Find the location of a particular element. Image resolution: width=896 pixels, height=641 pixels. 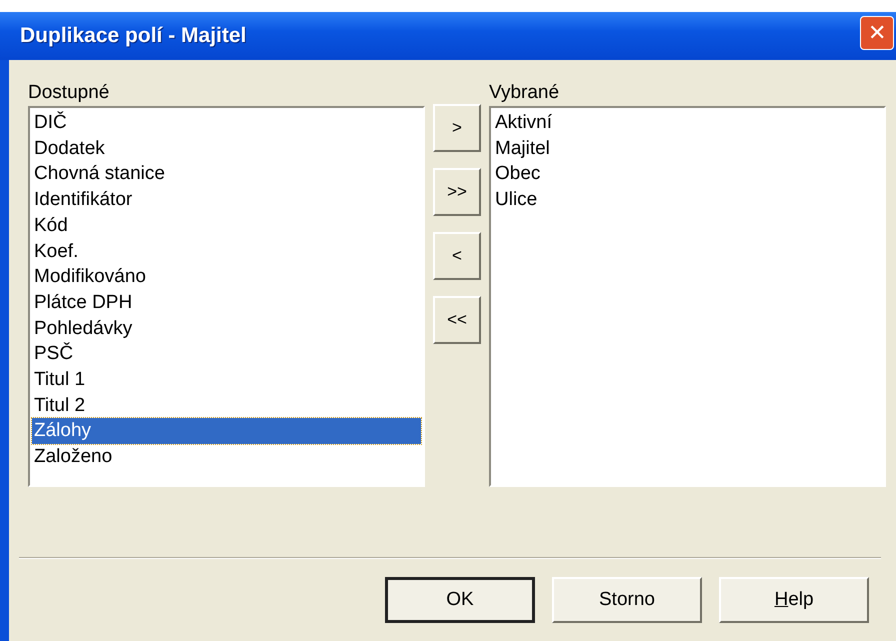

list-item: Titul 2 is located at coordinates (226, 405).